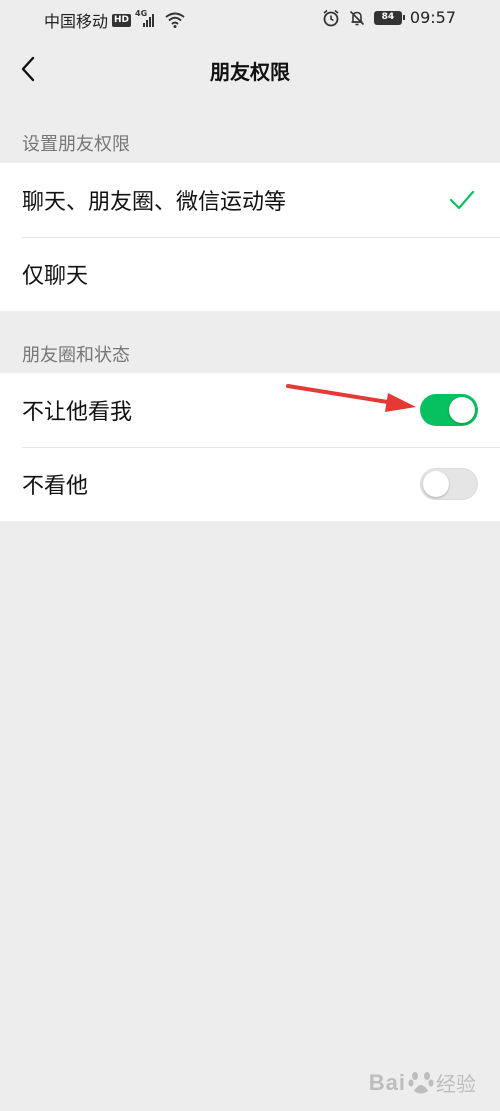  I want to click on option-label: 聊天、朋友圈、微信运动等, so click(154, 202).